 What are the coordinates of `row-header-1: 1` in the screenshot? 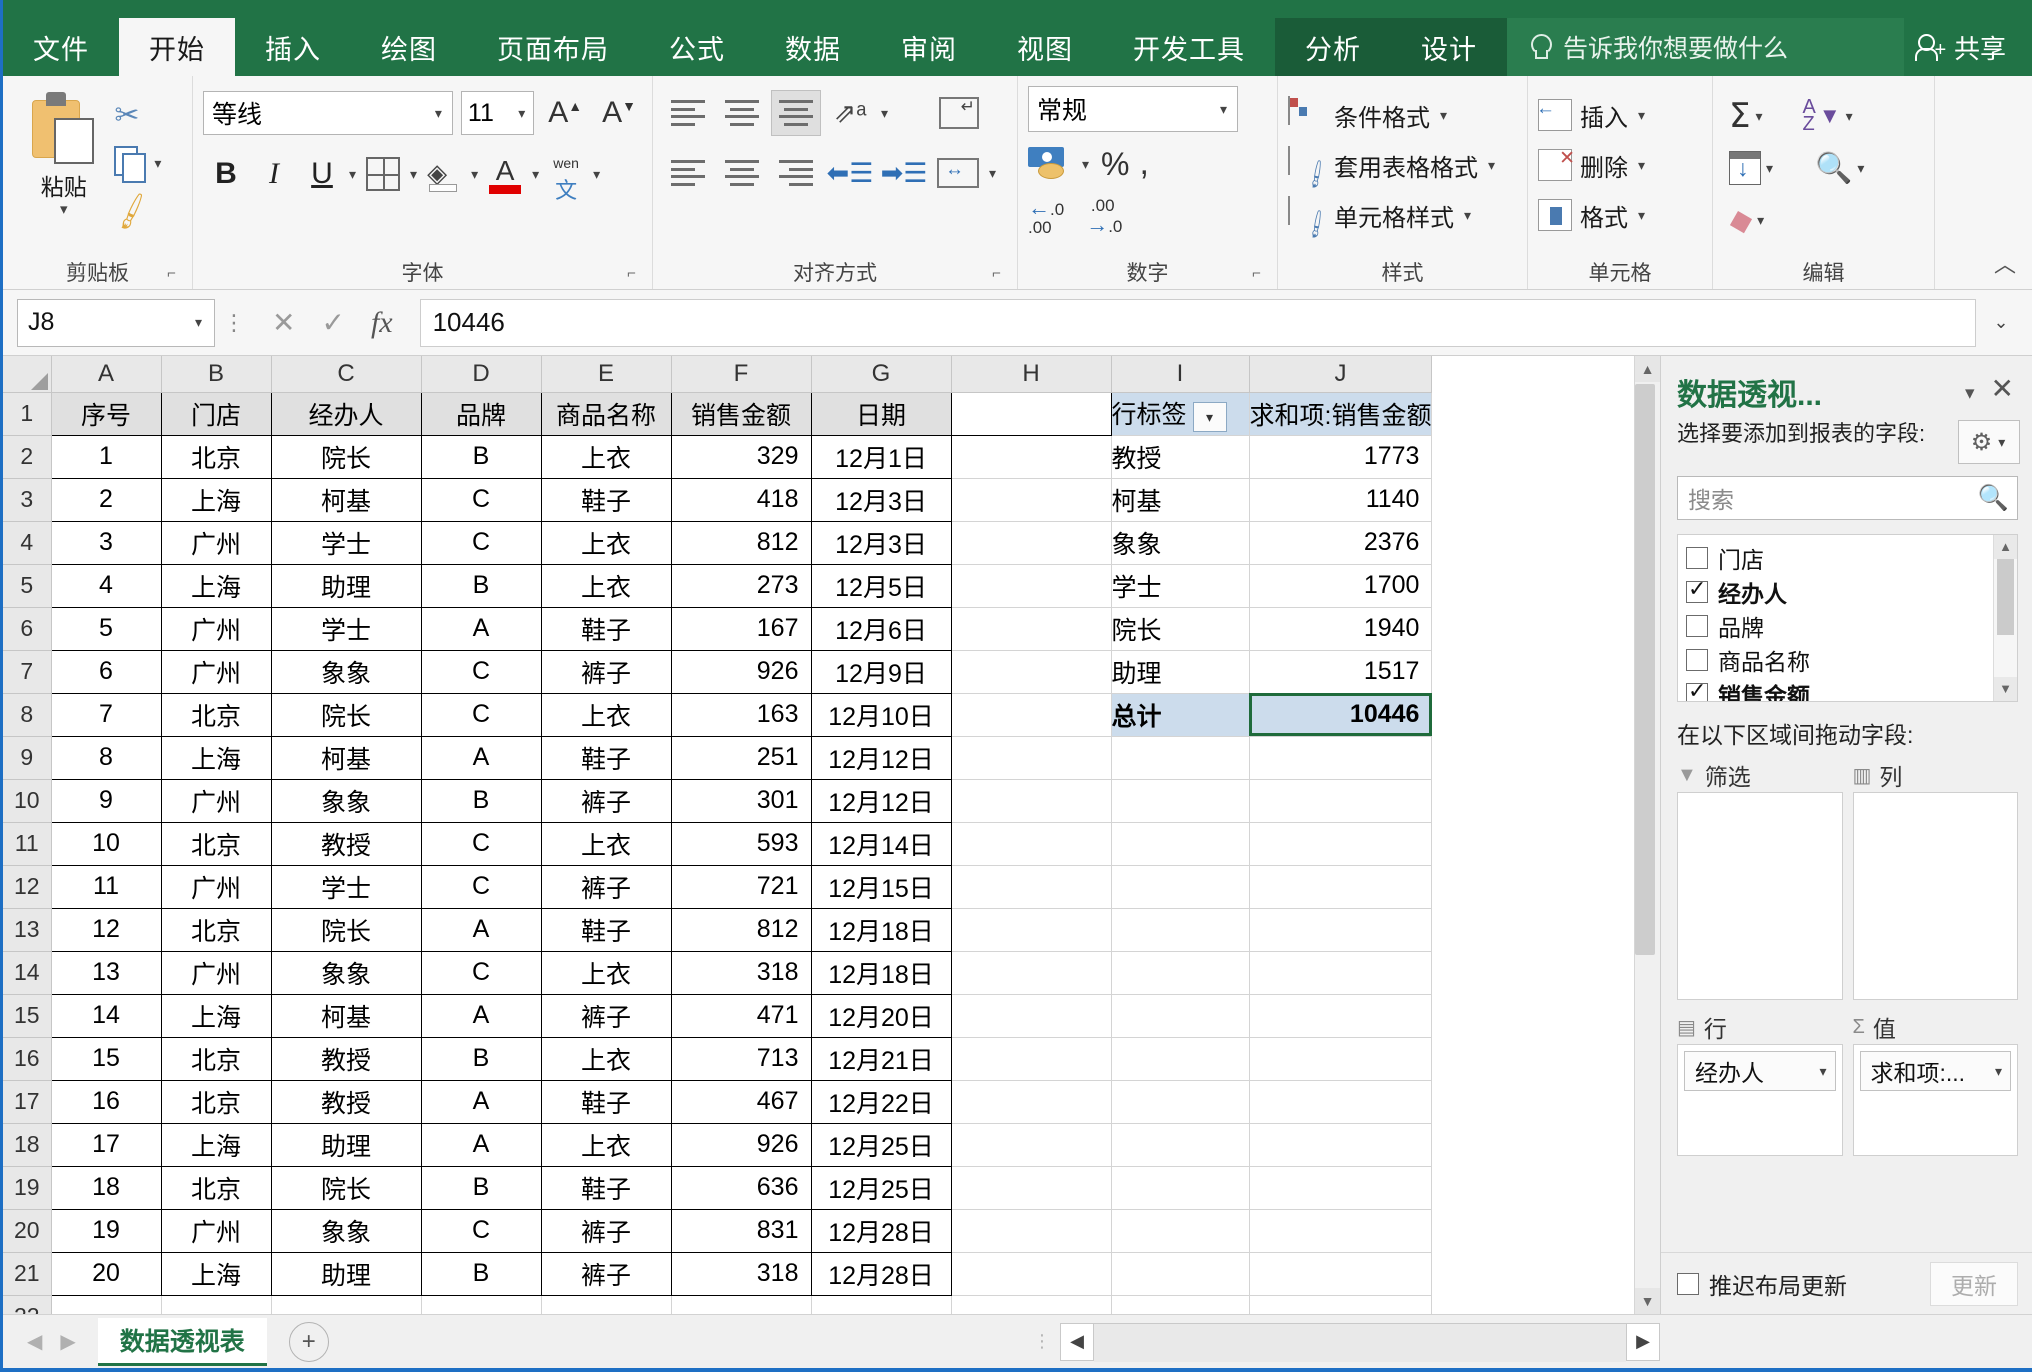 It's located at (27, 414).